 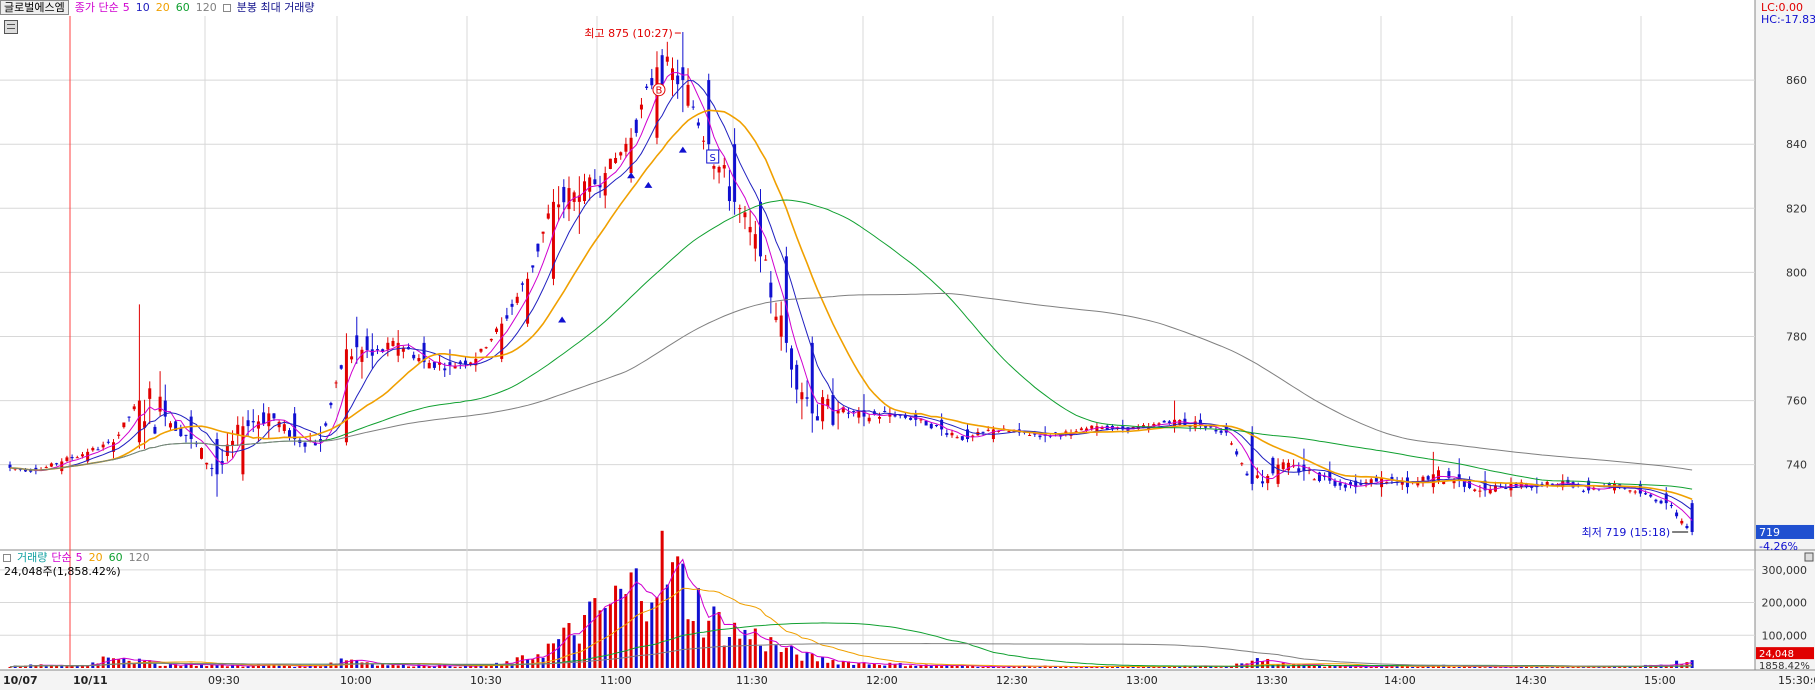 I want to click on price-tick-label: 760, so click(x=1796, y=401).